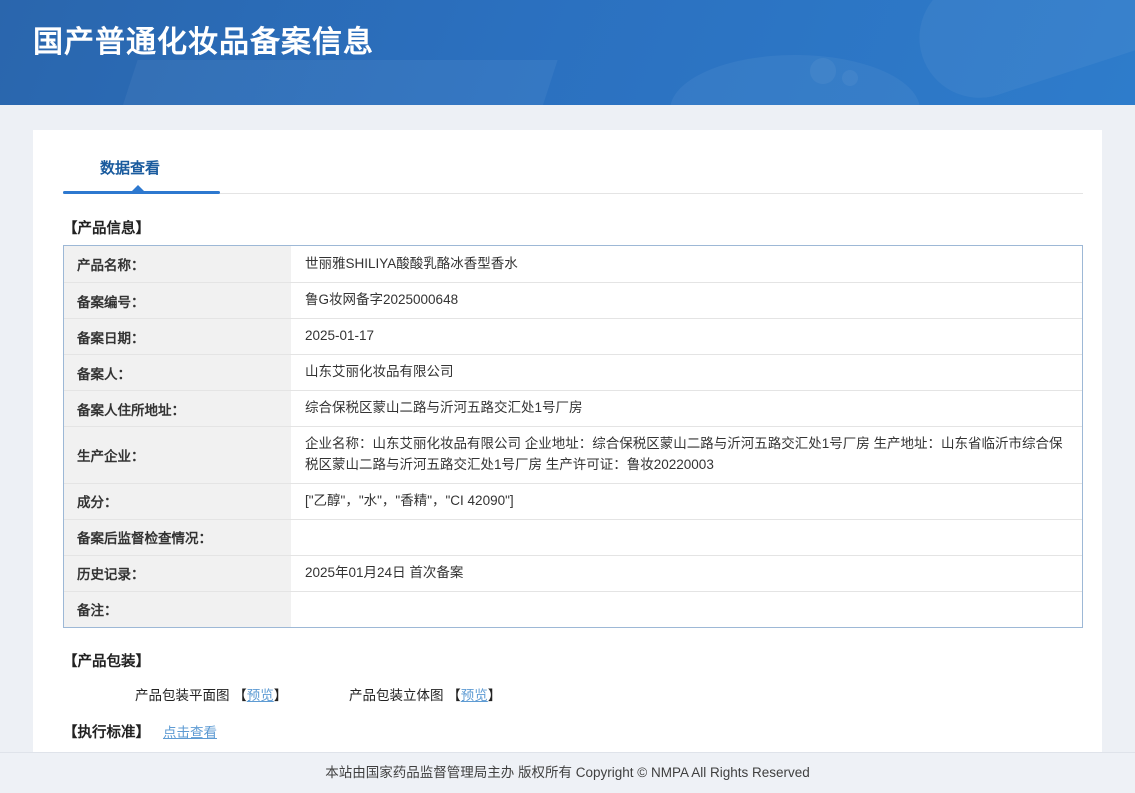  I want to click on table-row-history: 历史记录： 2025年01月24日 首次备案, so click(573, 572).